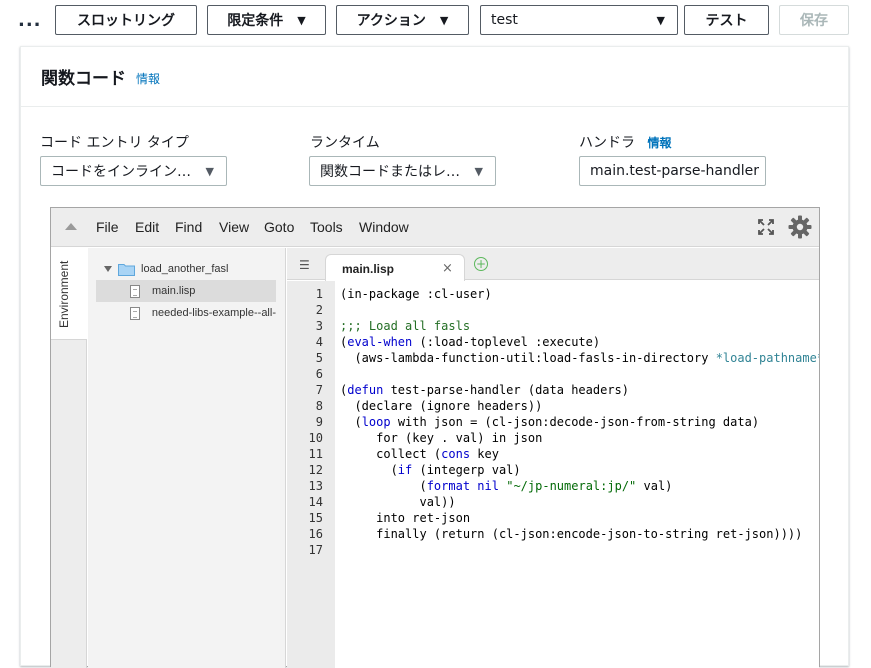  Describe the element at coordinates (441, 438) in the screenshot. I see `code-line: for (key . val) in json` at that location.